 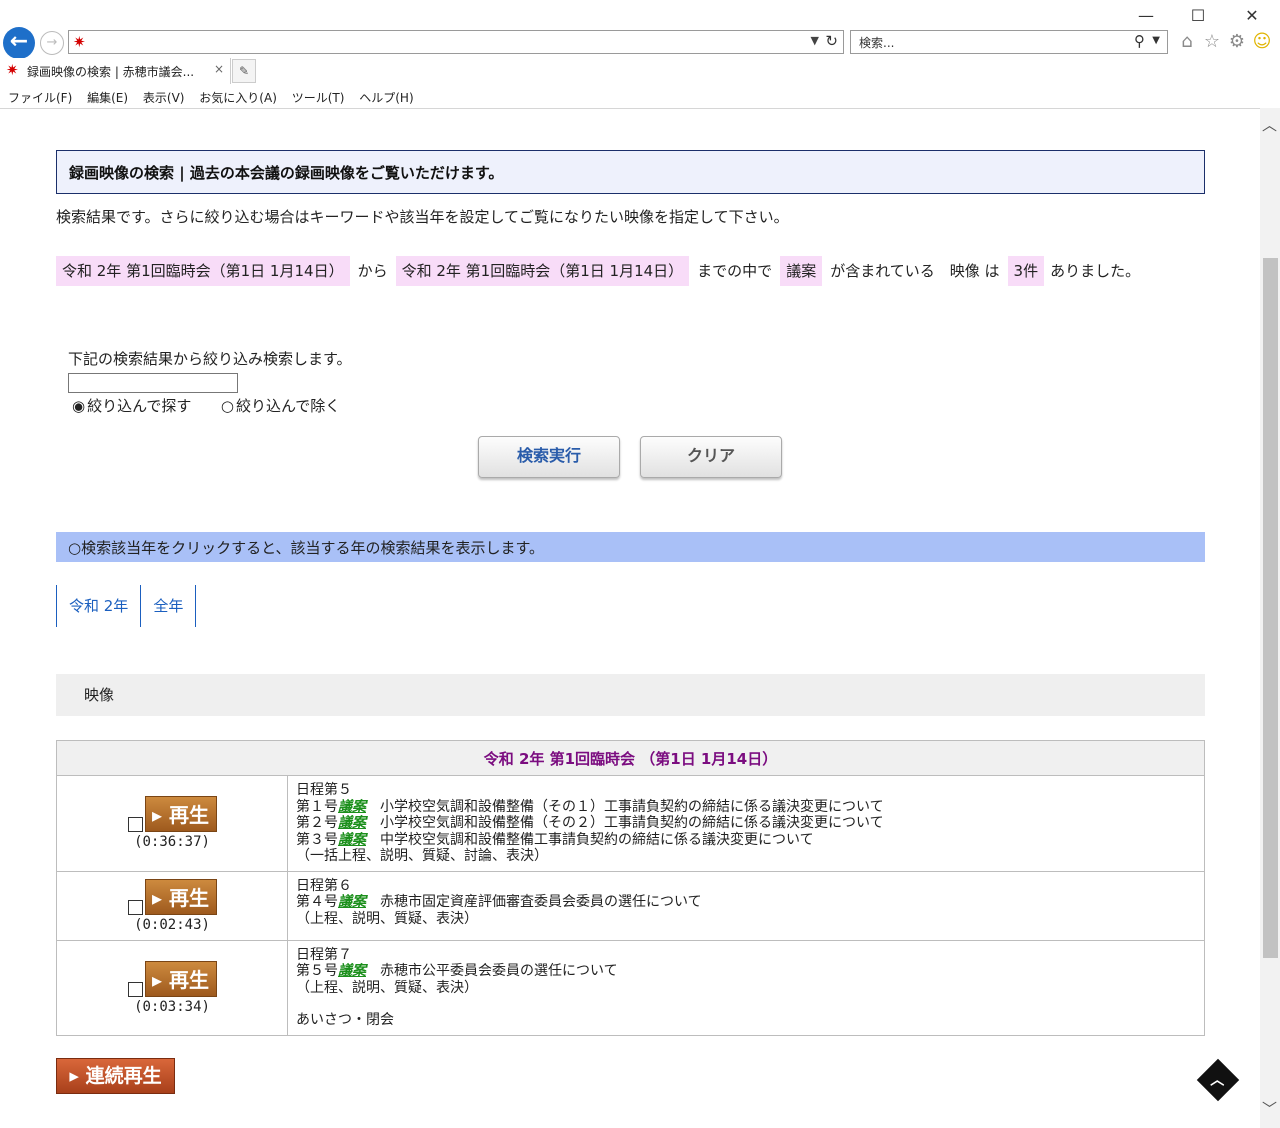 I want to click on clear-button: クリア, so click(x=711, y=457).